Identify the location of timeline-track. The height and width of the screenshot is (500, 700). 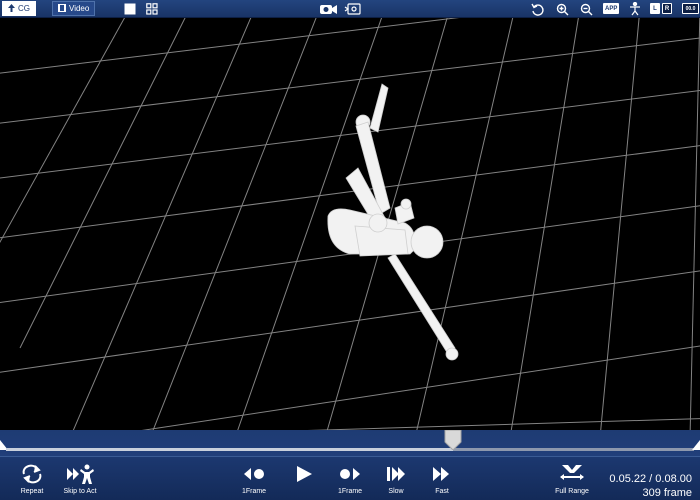
(350, 449).